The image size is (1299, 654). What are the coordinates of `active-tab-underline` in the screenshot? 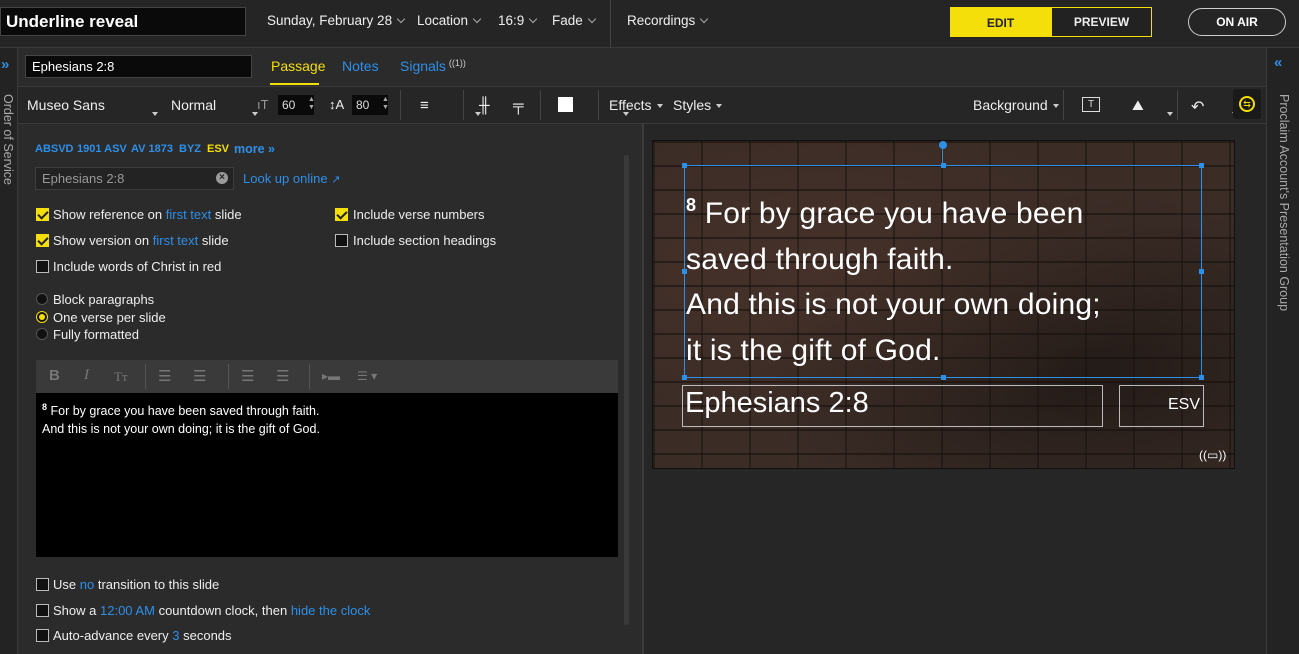 It's located at (294, 84).